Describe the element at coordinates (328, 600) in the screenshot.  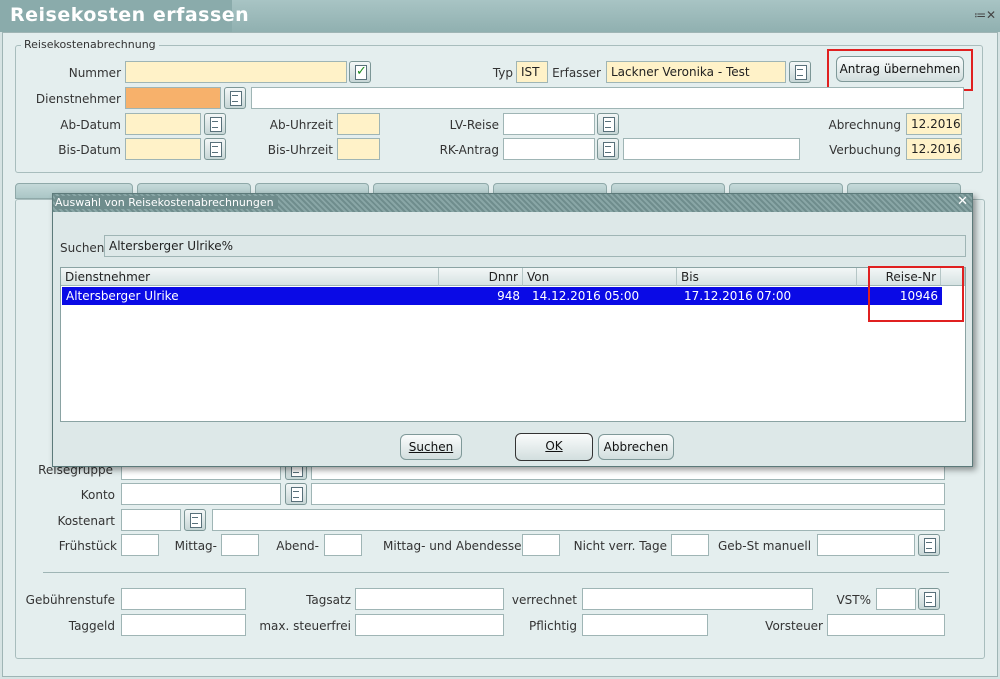
I see `tagsatz-label: Tagsatz` at that location.